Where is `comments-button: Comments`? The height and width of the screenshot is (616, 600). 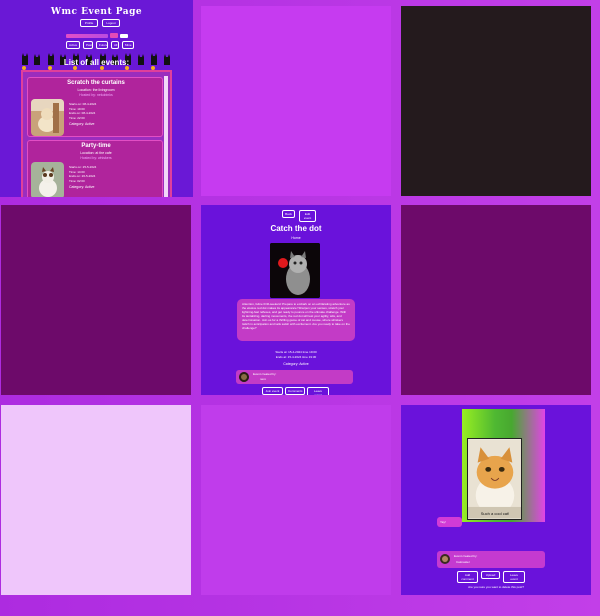
comments-button: Comments is located at coordinates (295, 391).